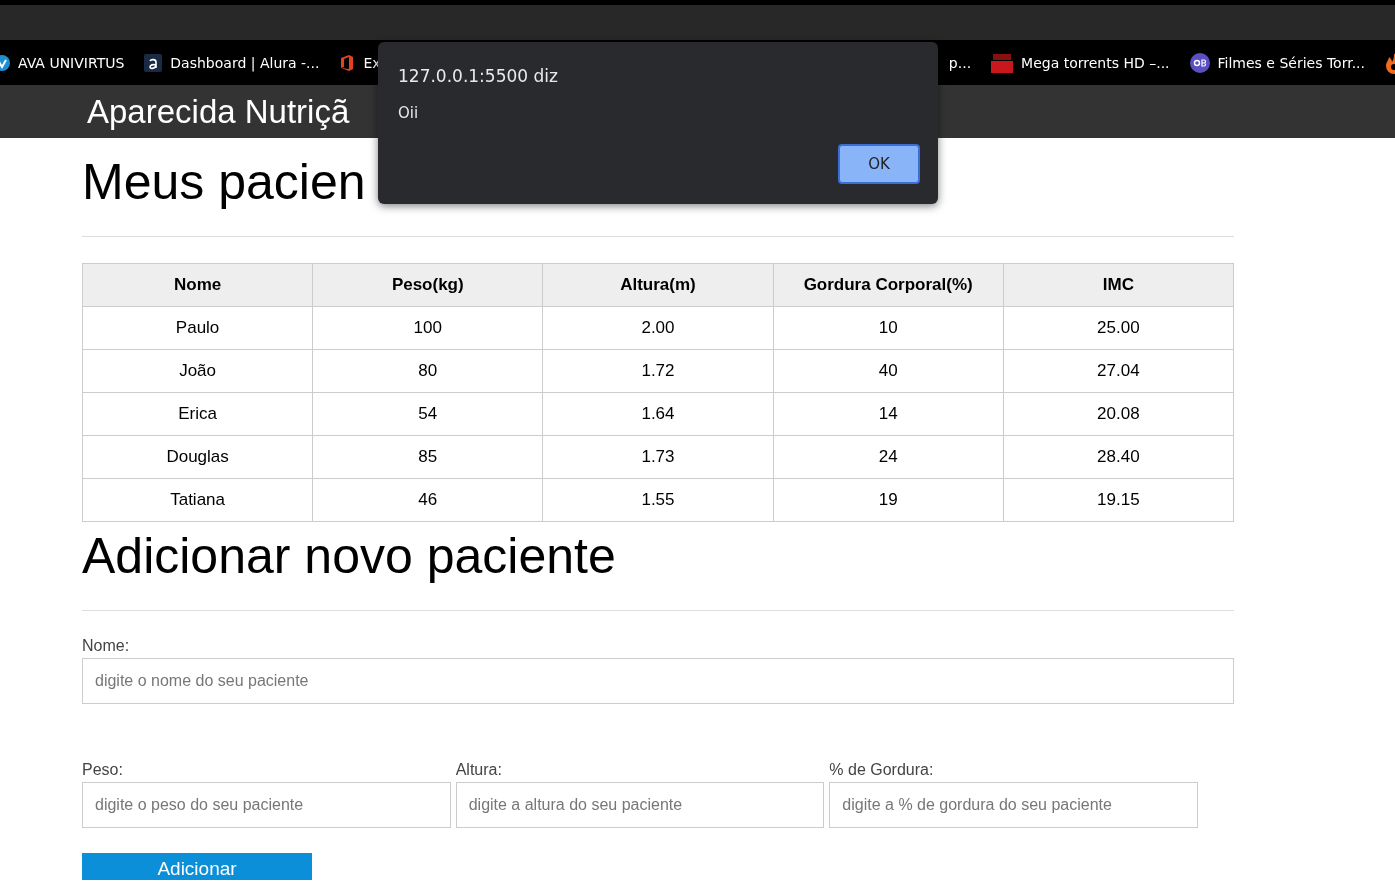 The image size is (1395, 881). Describe the element at coordinates (409, 113) in the screenshot. I see `dialog-message: Oii` at that location.